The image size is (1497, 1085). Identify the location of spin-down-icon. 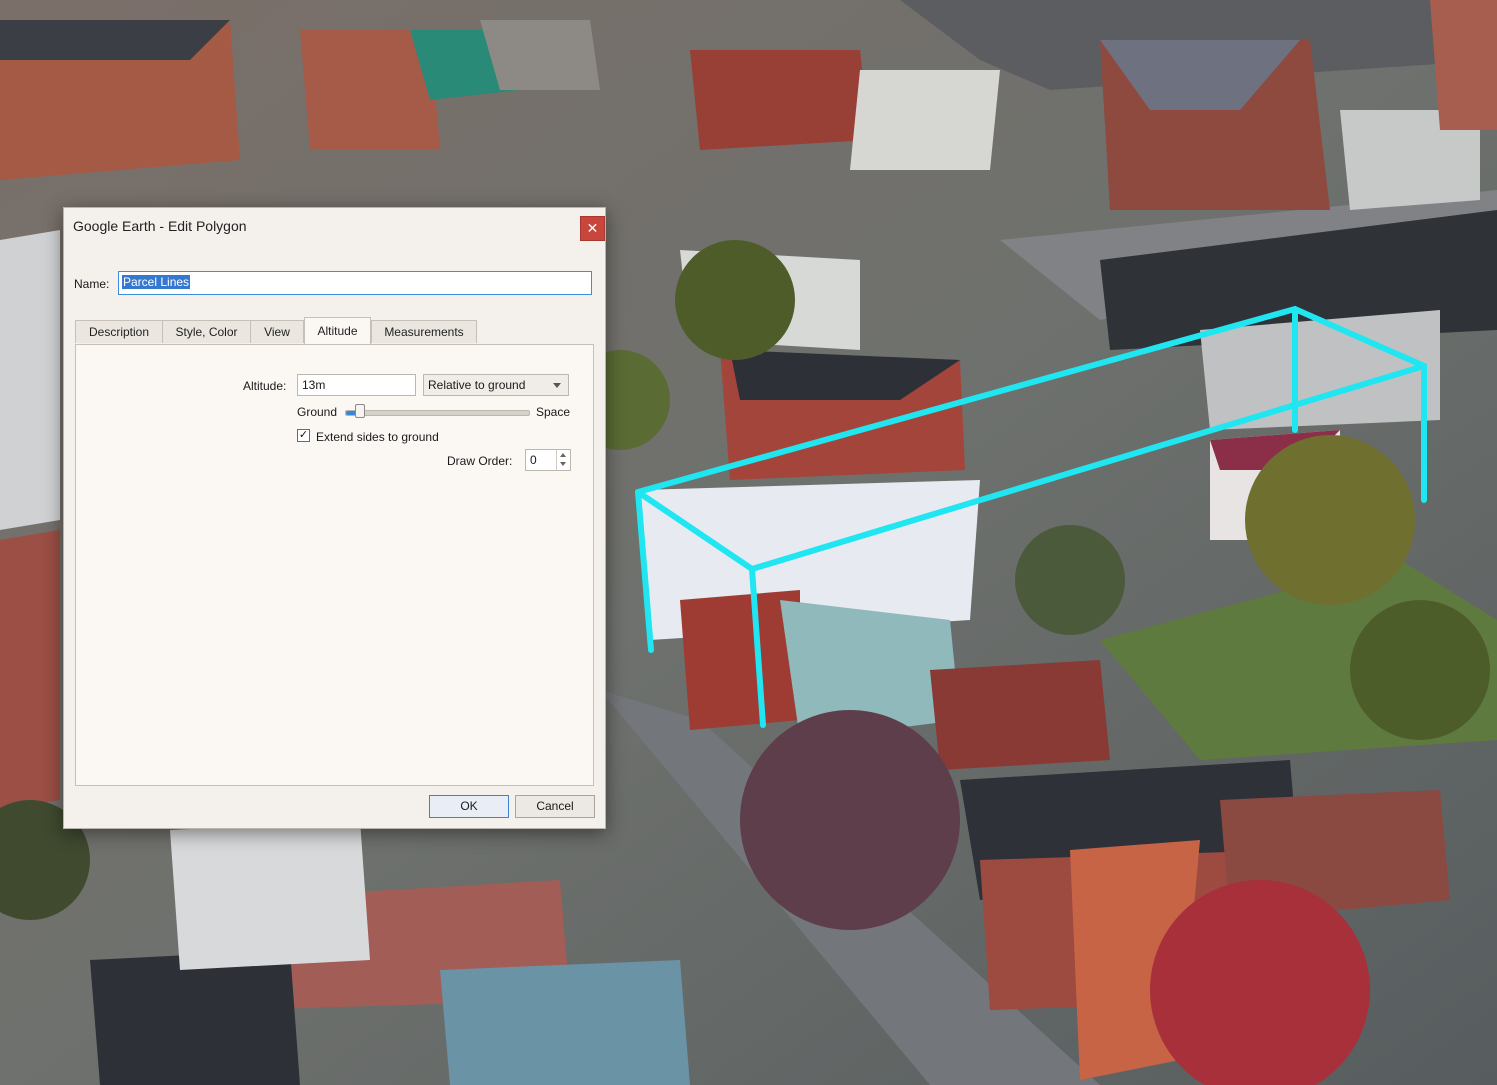
(563, 464).